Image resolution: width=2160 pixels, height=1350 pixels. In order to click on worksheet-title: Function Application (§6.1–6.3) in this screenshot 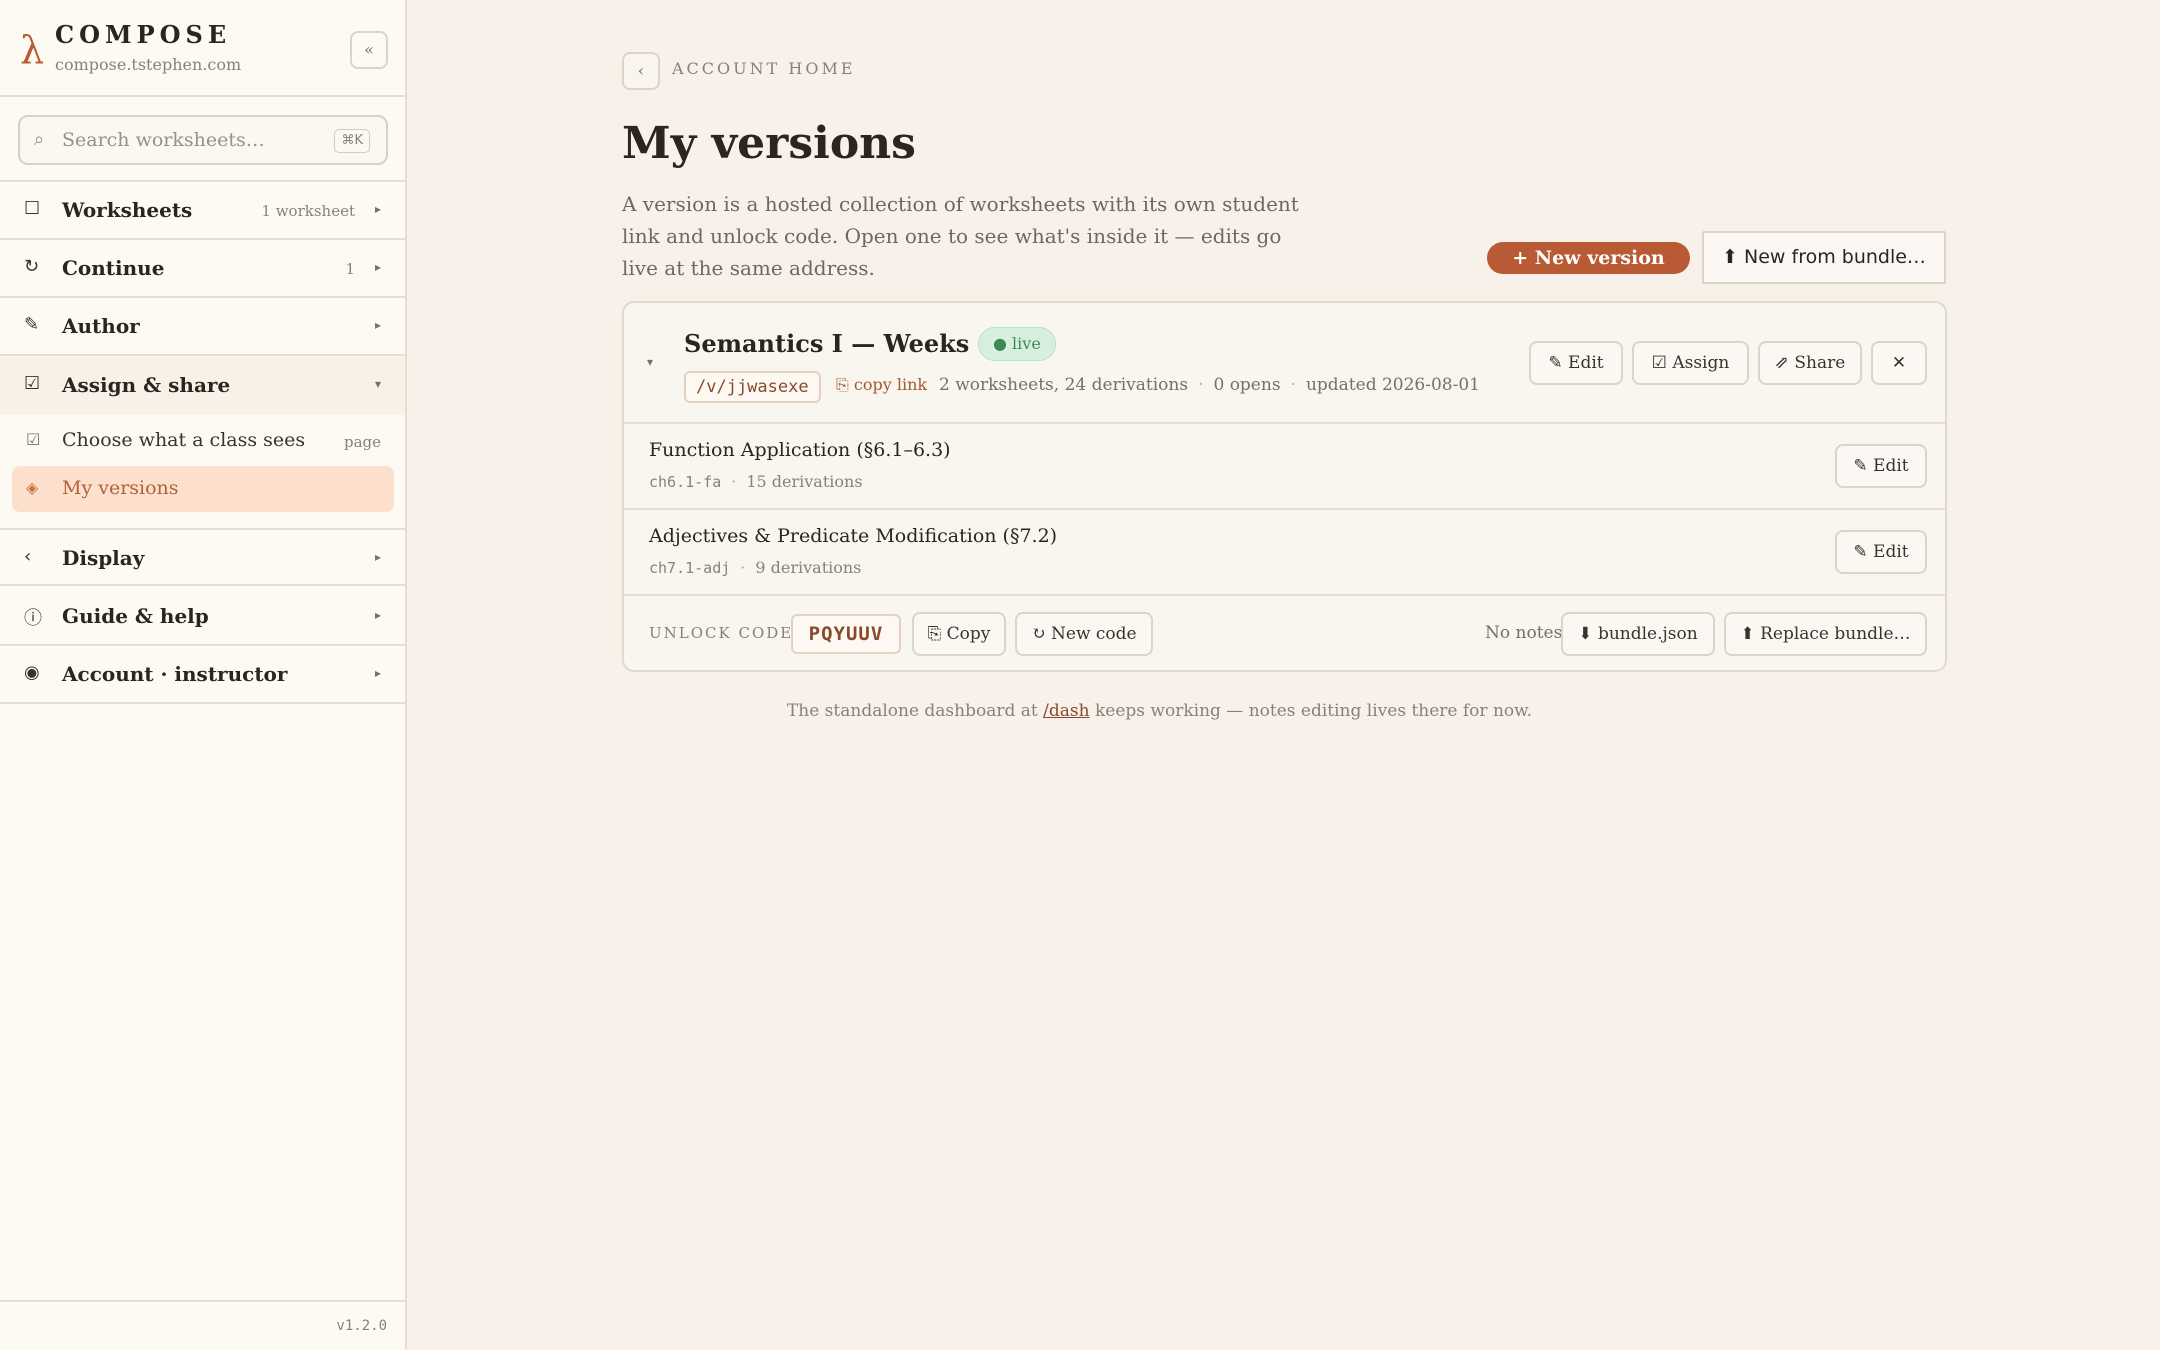, I will do `click(800, 450)`.